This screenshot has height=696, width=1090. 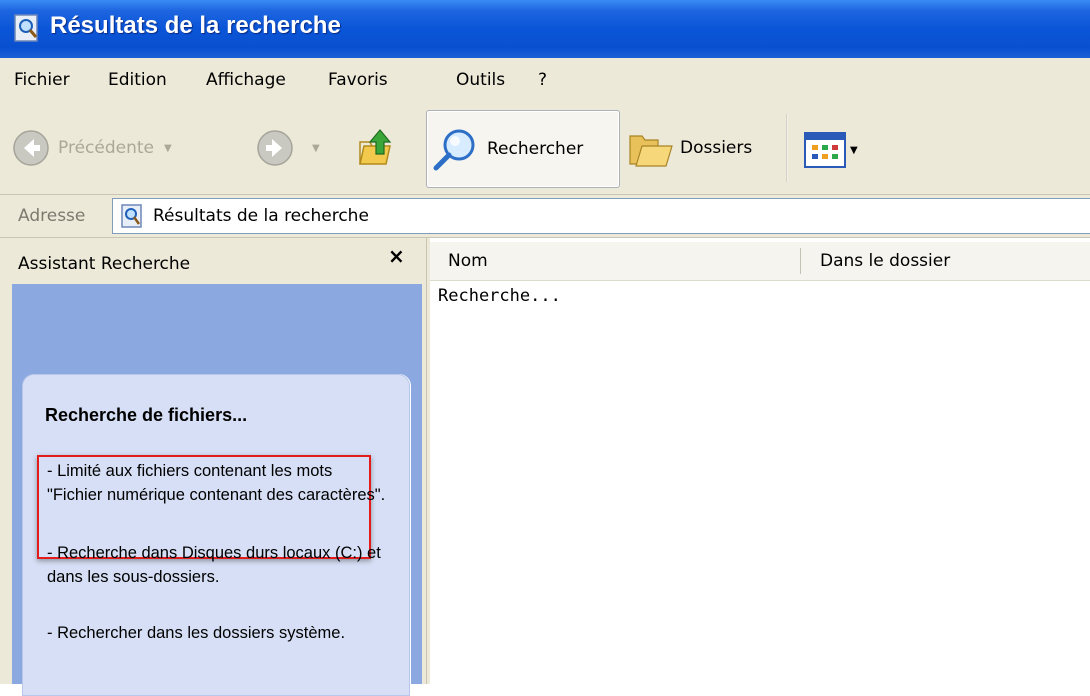 What do you see at coordinates (275, 148) in the screenshot?
I see `forward-arrow-icon` at bounding box center [275, 148].